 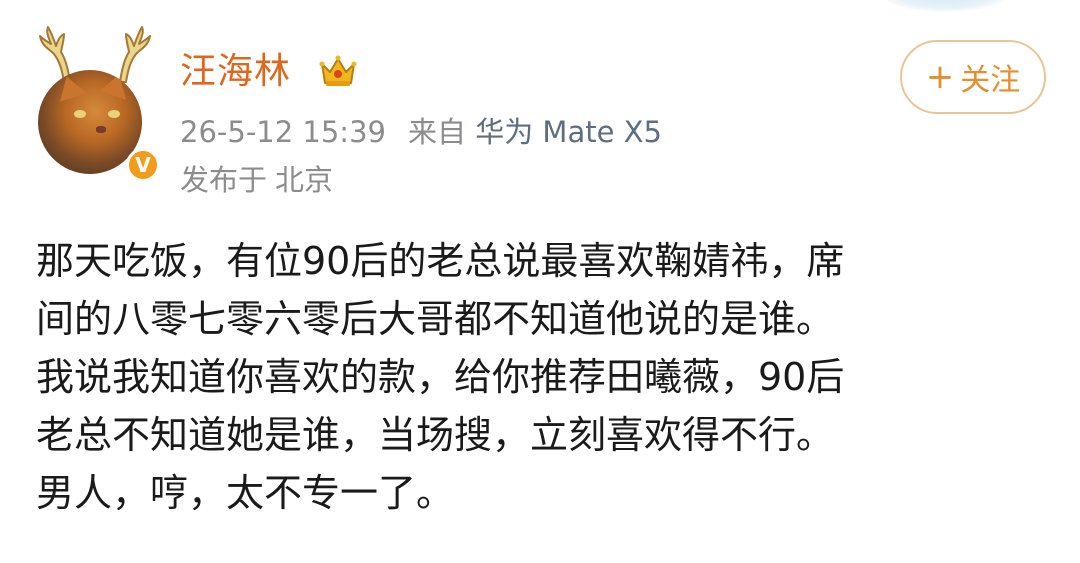 I want to click on follow-button: + 关注, so click(x=973, y=77).